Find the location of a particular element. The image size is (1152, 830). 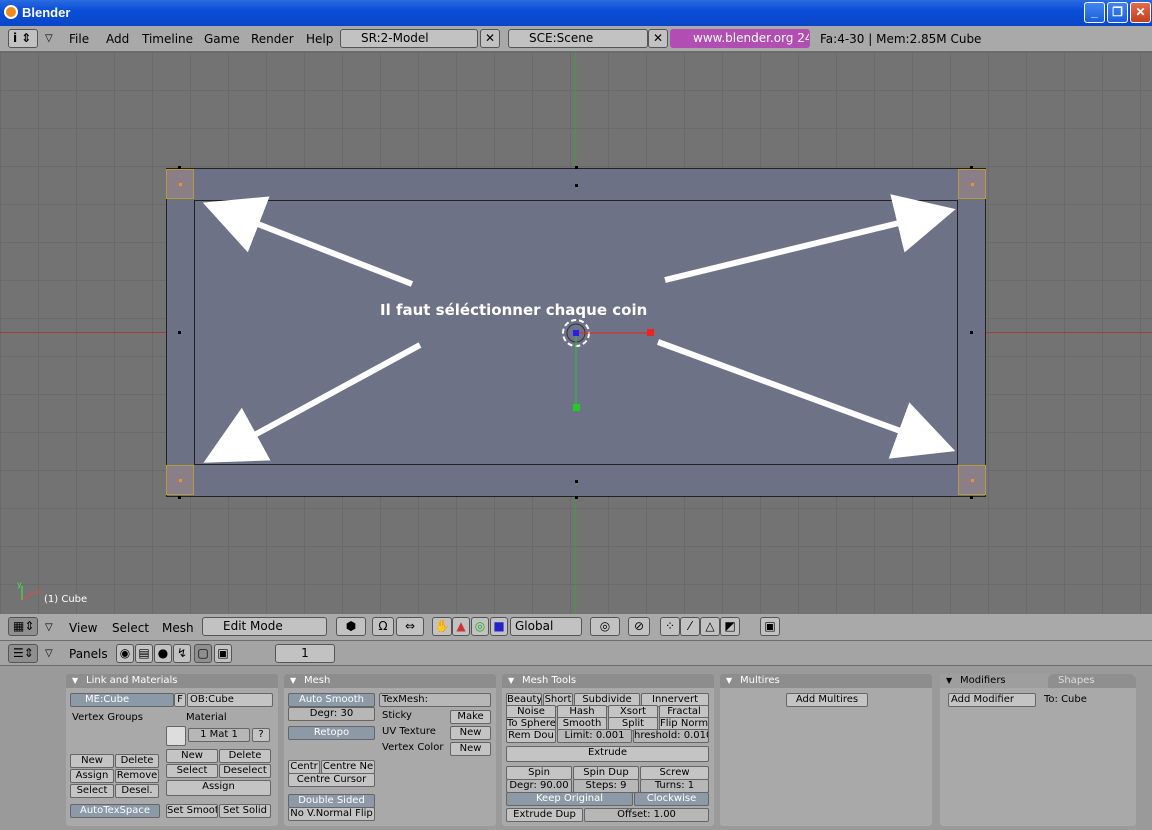

spin-dup-button: Spin Dup is located at coordinates (606, 773).